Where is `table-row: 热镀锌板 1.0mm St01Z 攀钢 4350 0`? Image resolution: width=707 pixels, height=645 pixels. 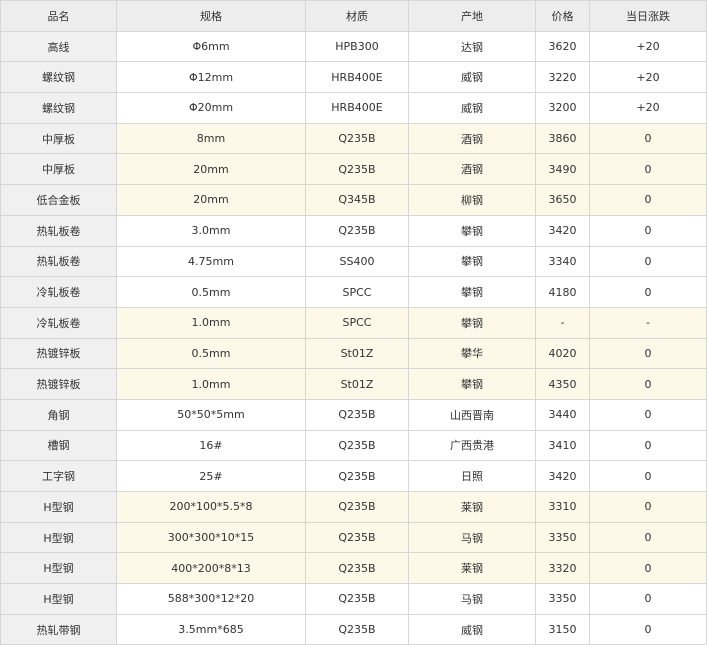
table-row: 热镀锌板 1.0mm St01Z 攀钢 4350 0 is located at coordinates (353, 384).